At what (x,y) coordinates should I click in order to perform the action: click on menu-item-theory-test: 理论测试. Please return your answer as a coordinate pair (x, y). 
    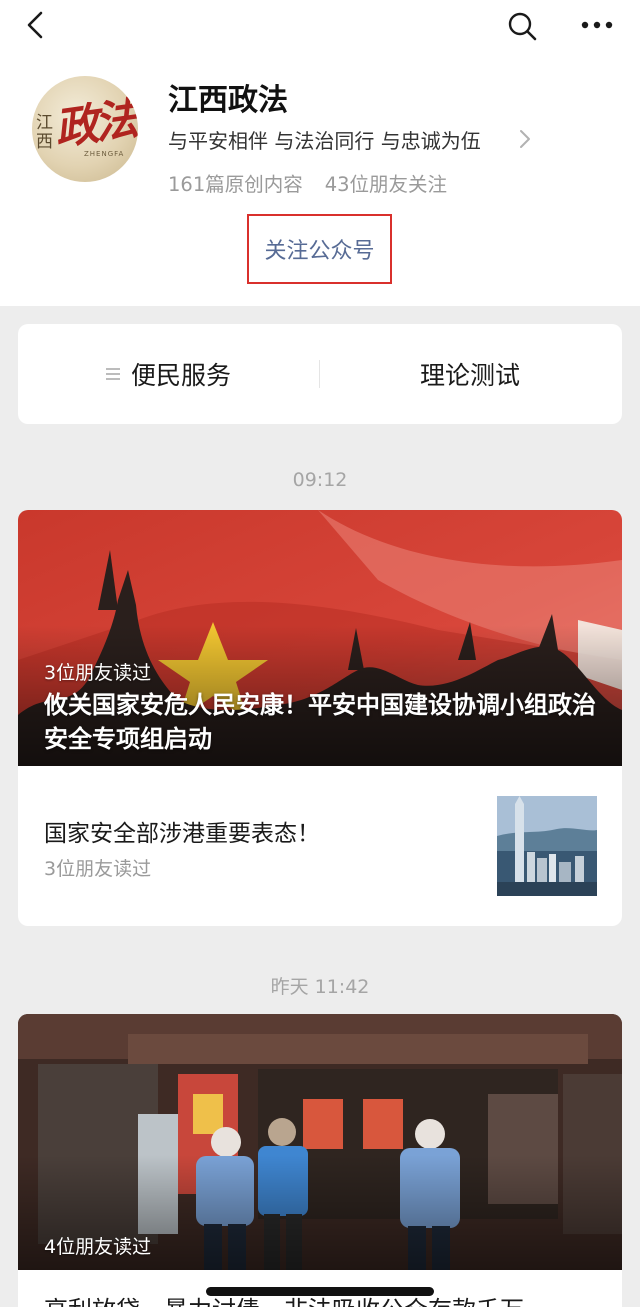
    Looking at the image, I should click on (470, 374).